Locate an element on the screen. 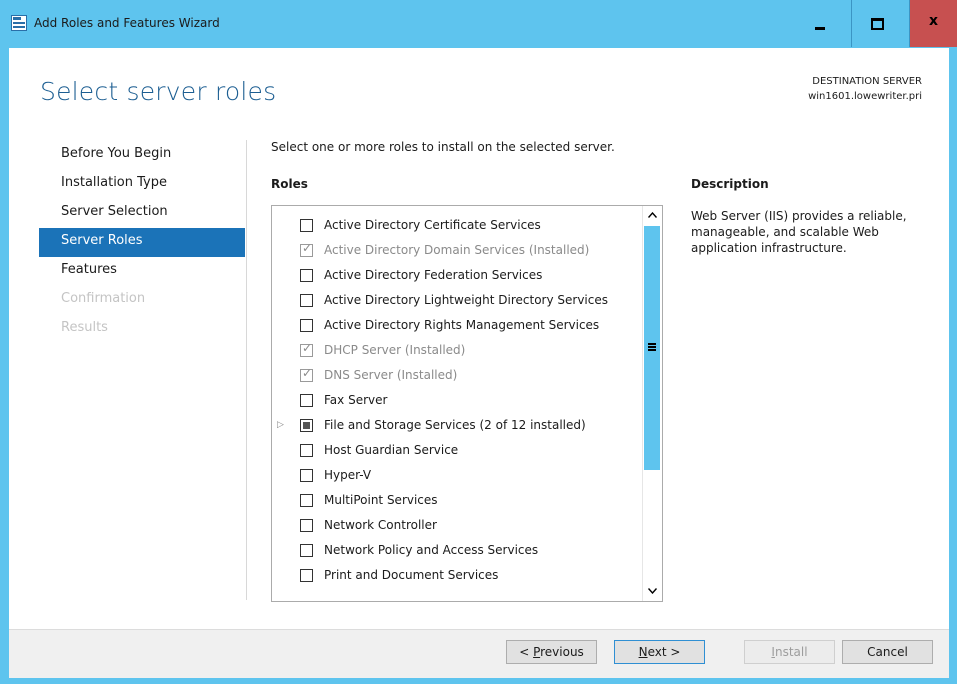 Image resolution: width=957 pixels, height=684 pixels. role-row: Host Guardian Service is located at coordinates (457, 451).